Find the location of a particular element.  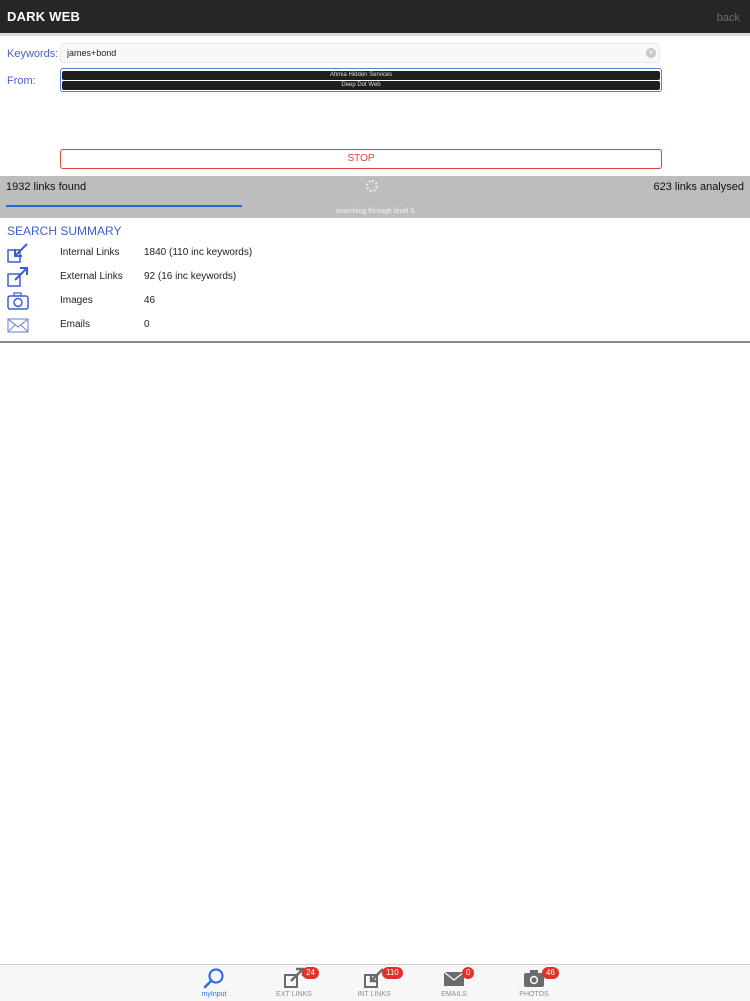

summary-label: Internal Links is located at coordinates (90, 252).